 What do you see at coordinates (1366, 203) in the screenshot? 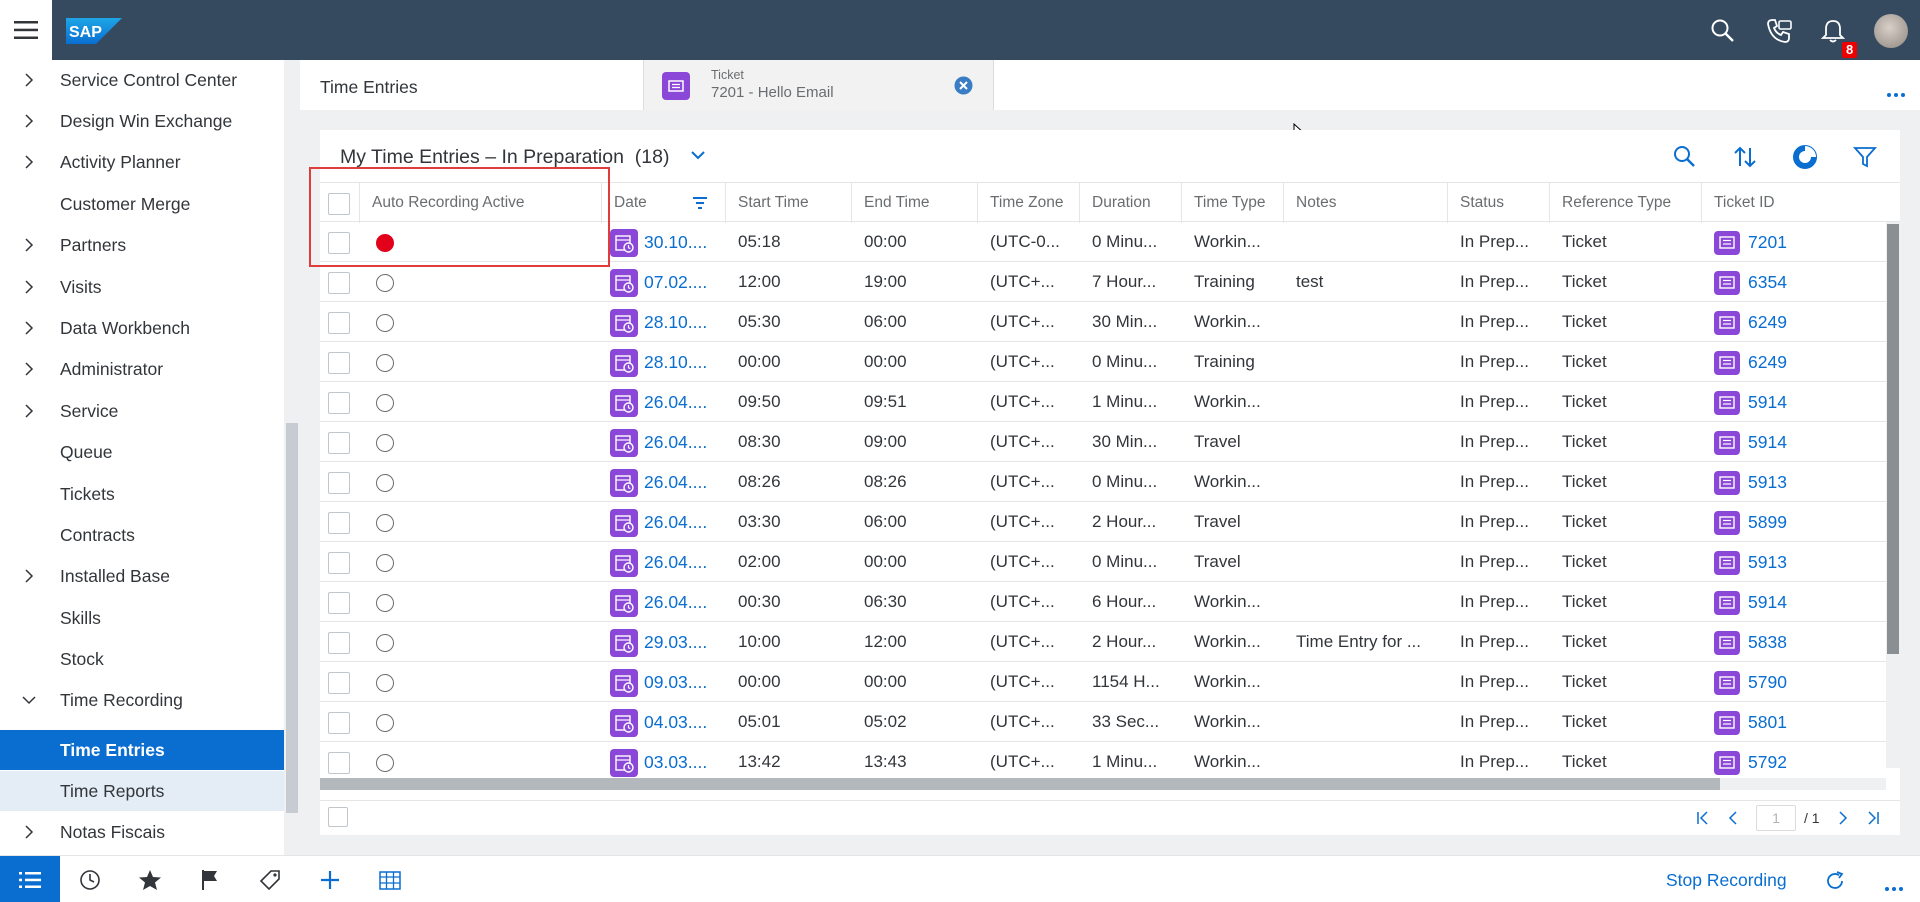
I see `column-header-notes: Notes` at bounding box center [1366, 203].